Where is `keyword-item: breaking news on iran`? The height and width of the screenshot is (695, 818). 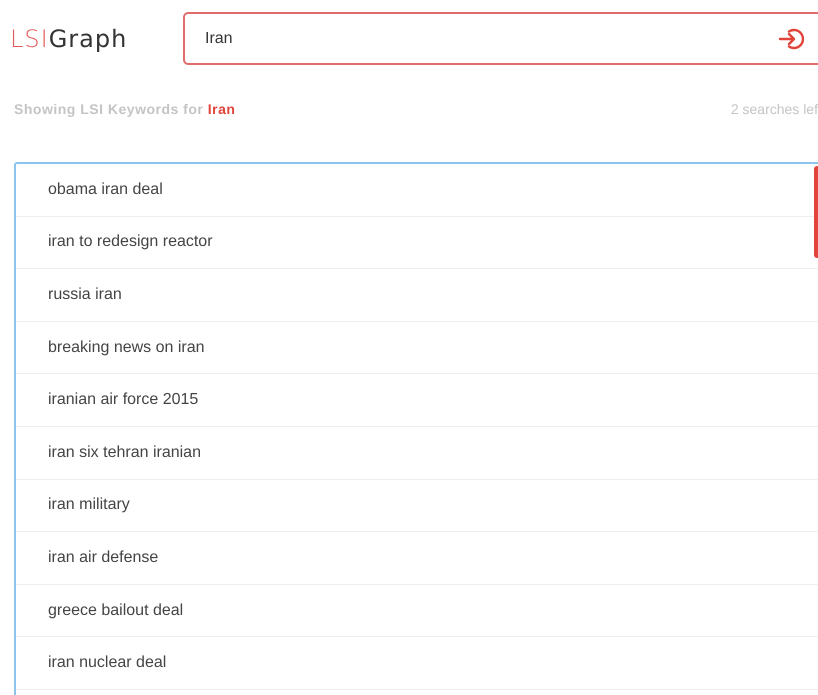 keyword-item: breaking news on iran is located at coordinates (126, 348).